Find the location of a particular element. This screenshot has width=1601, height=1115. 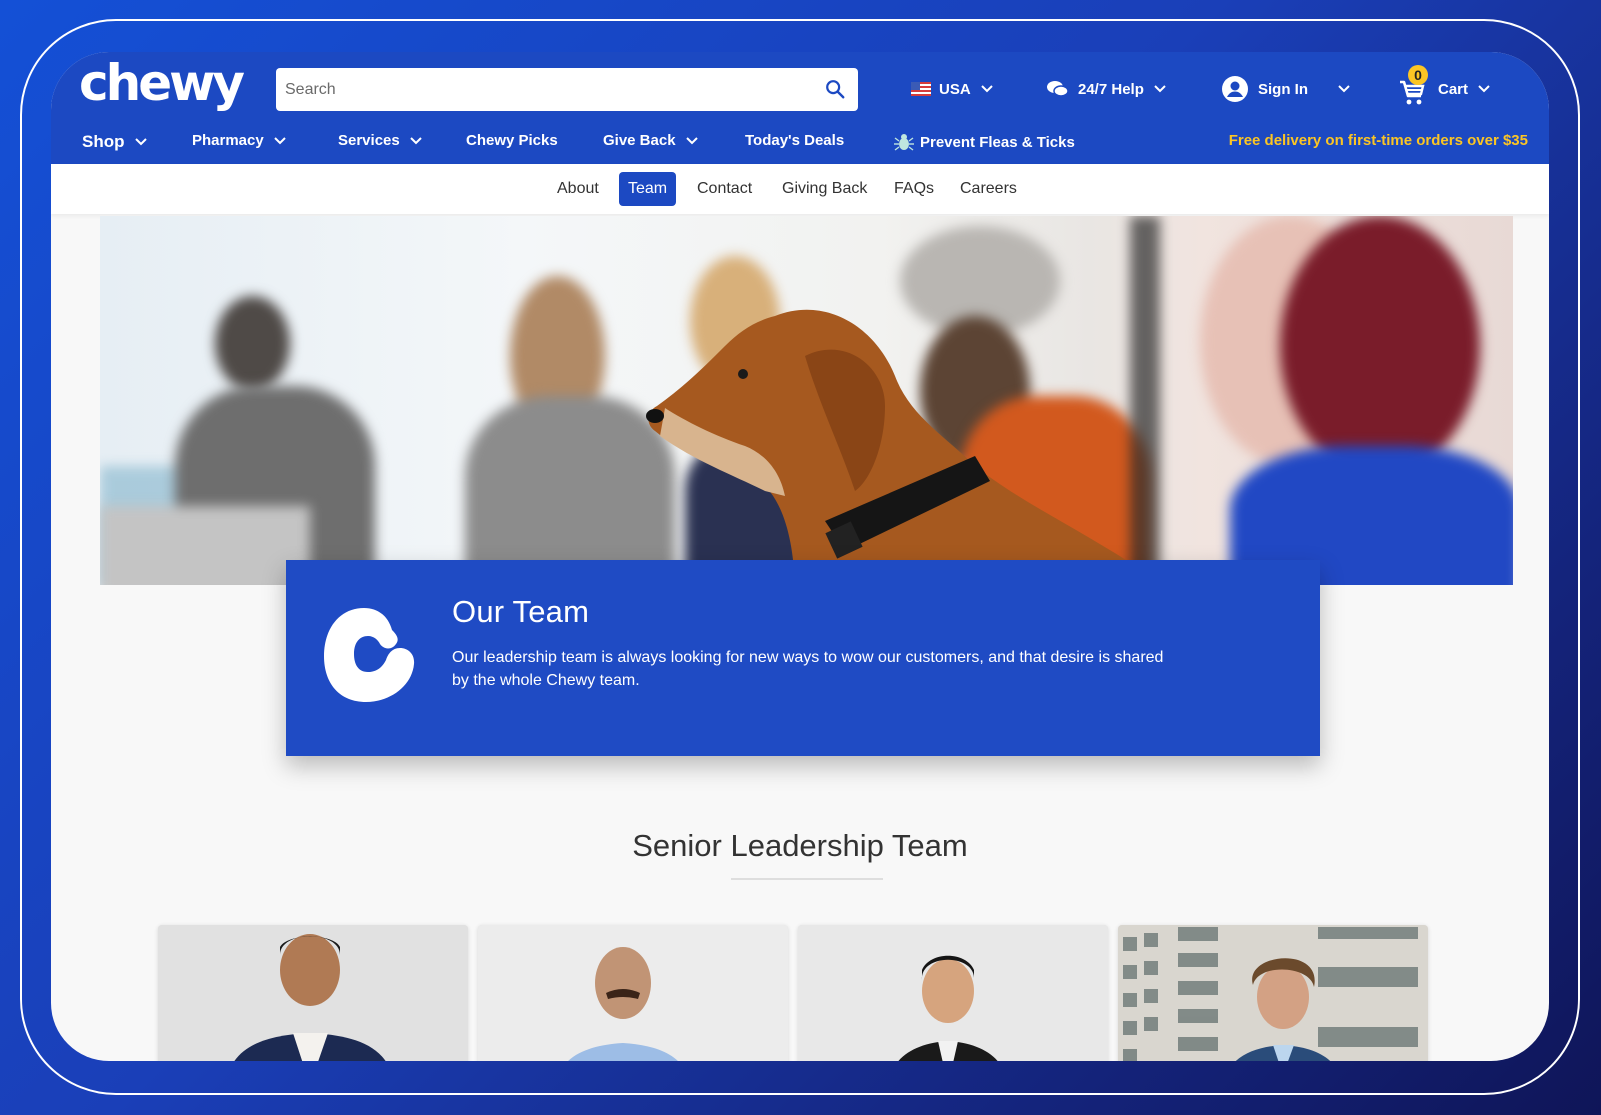

nav-item-pharmacy: Pharmacy is located at coordinates (239, 140).